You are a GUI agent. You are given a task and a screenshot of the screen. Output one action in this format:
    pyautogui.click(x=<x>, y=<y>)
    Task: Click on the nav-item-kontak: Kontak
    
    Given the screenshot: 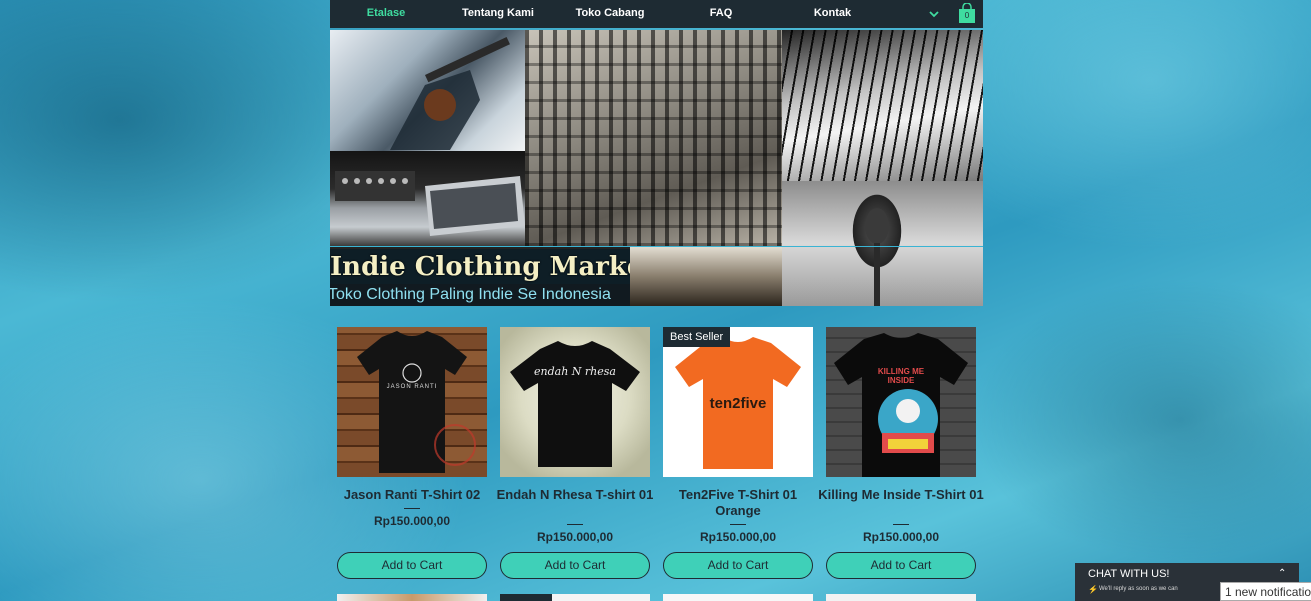 What is the action you would take?
    pyautogui.click(x=832, y=14)
    